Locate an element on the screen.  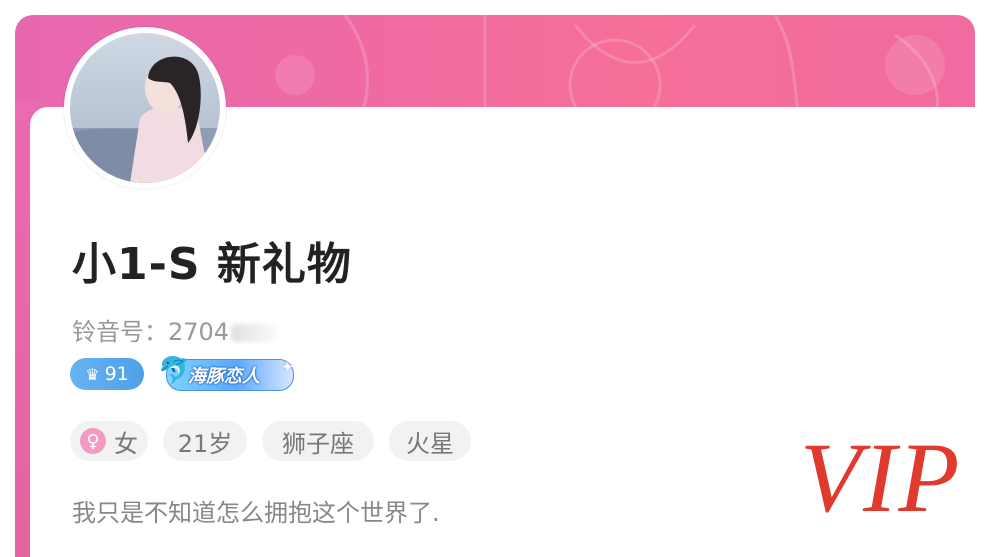
level-badge: ♛ 91 is located at coordinates (107, 374).